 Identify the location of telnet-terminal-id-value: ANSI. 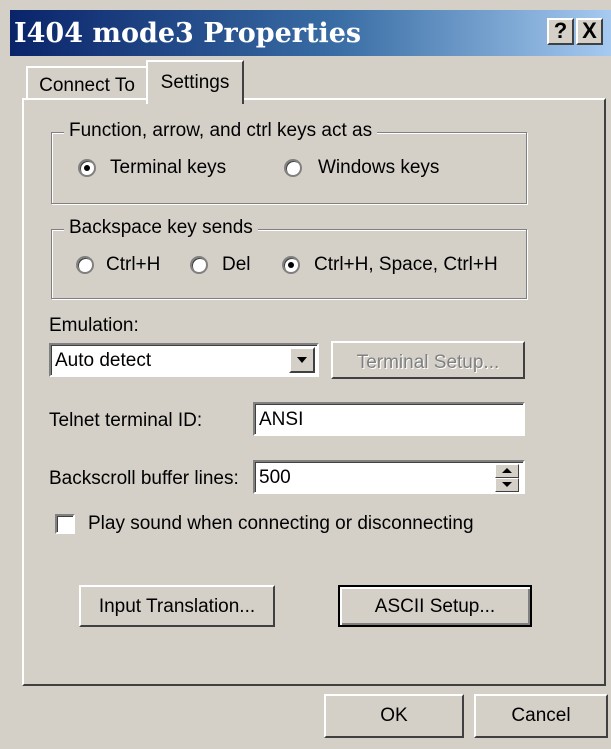
(281, 419).